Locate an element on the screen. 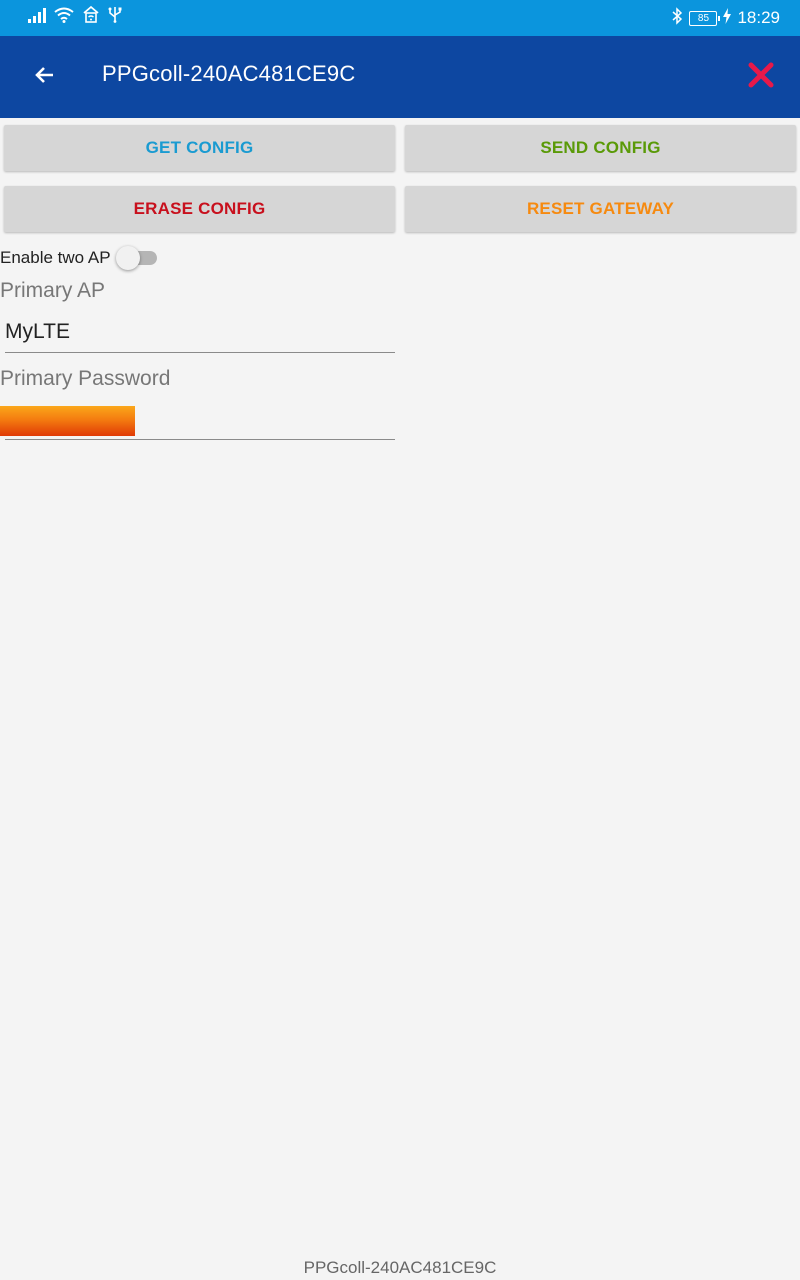 This screenshot has height=1280, width=800. wifi-icon is located at coordinates (64, 17).